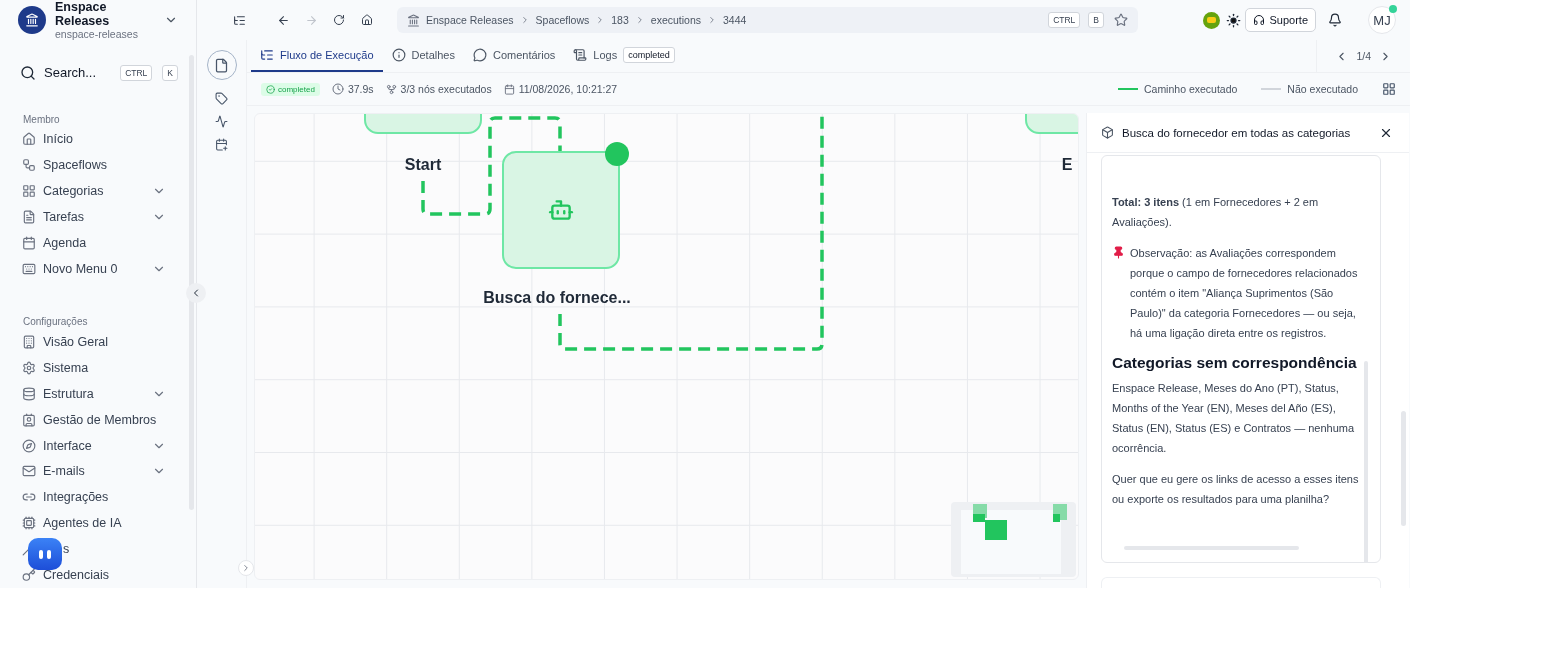  What do you see at coordinates (221, 121) in the screenshot?
I see `activity-icon` at bounding box center [221, 121].